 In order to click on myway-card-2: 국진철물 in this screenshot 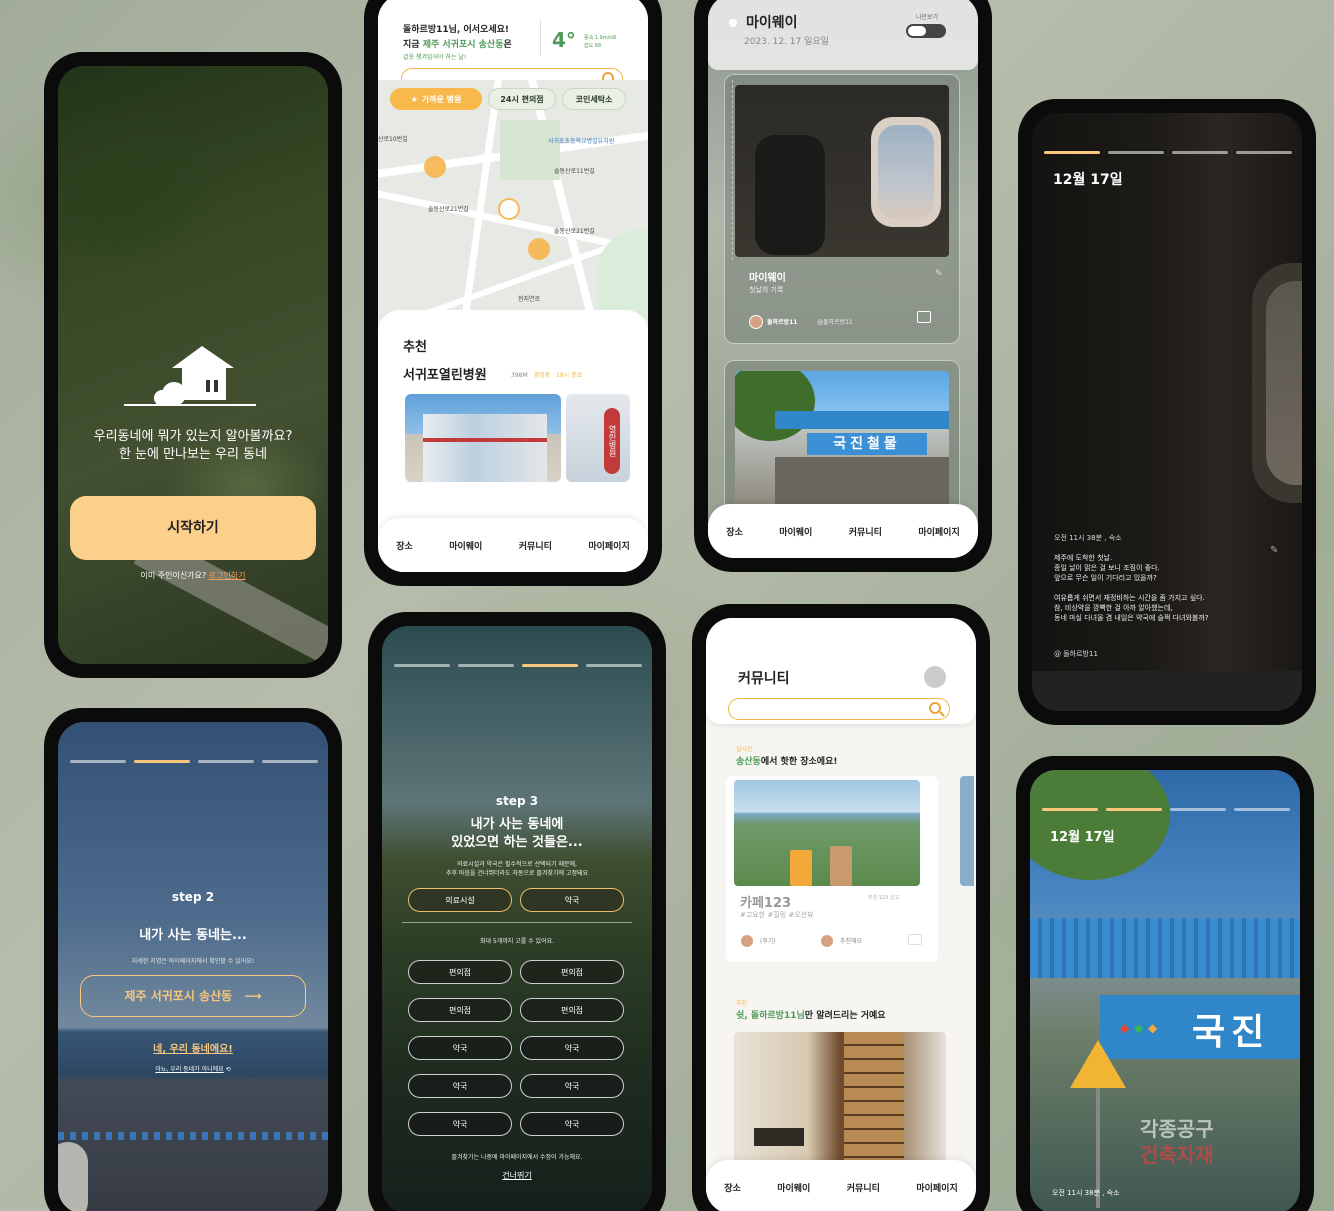, I will do `click(842, 440)`.